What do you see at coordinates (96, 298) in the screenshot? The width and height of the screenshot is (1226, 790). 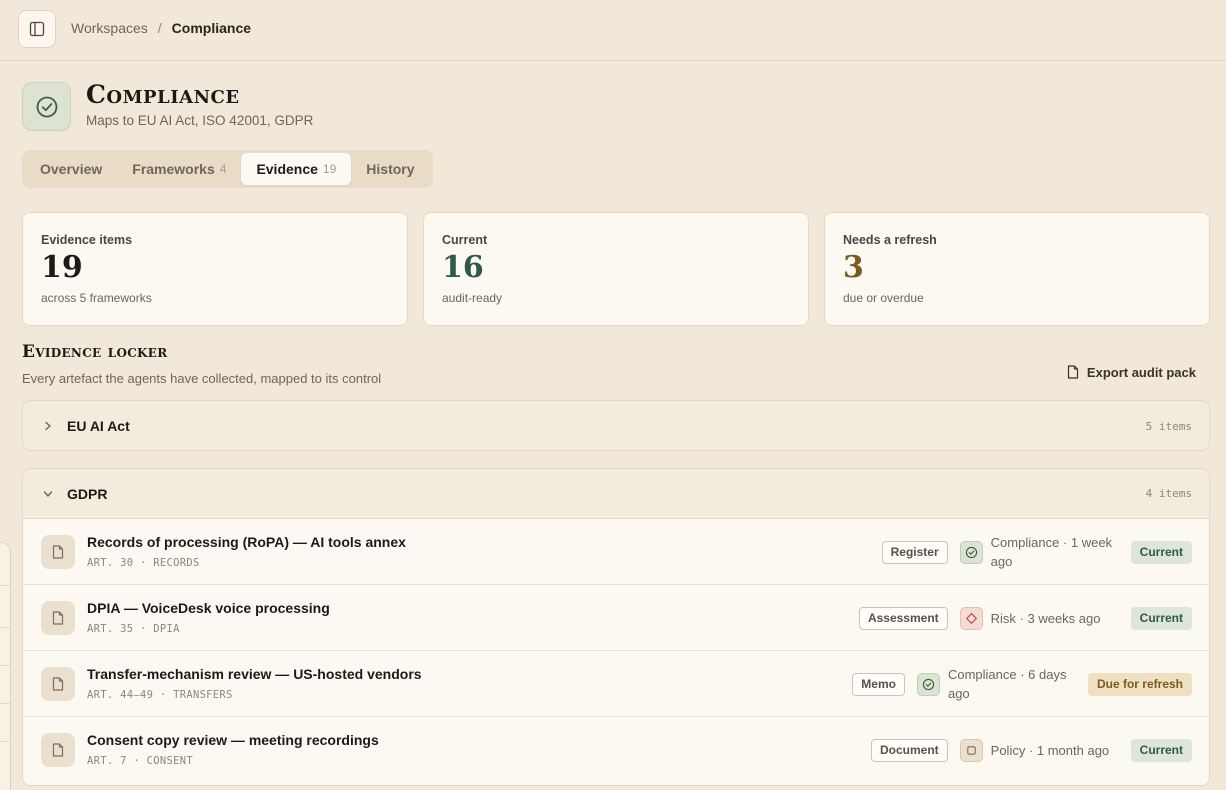 I see `stat-note: across 5 frameworks` at bounding box center [96, 298].